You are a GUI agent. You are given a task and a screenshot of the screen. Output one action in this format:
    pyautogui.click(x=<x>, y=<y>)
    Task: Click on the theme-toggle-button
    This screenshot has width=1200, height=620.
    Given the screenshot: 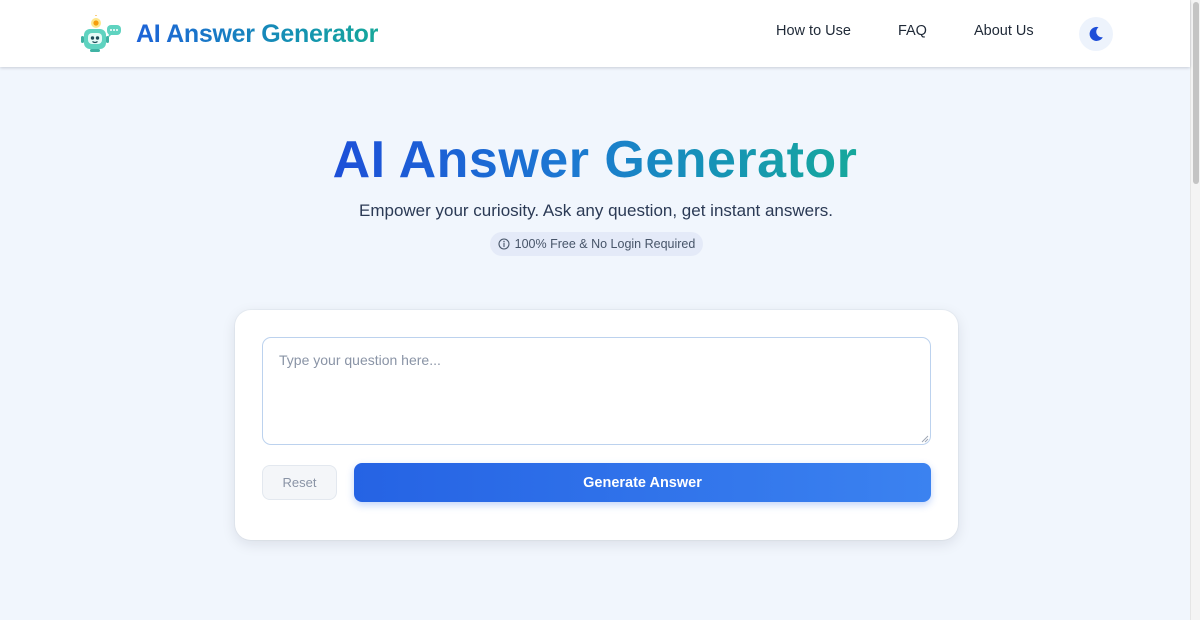 What is the action you would take?
    pyautogui.click(x=1096, y=34)
    